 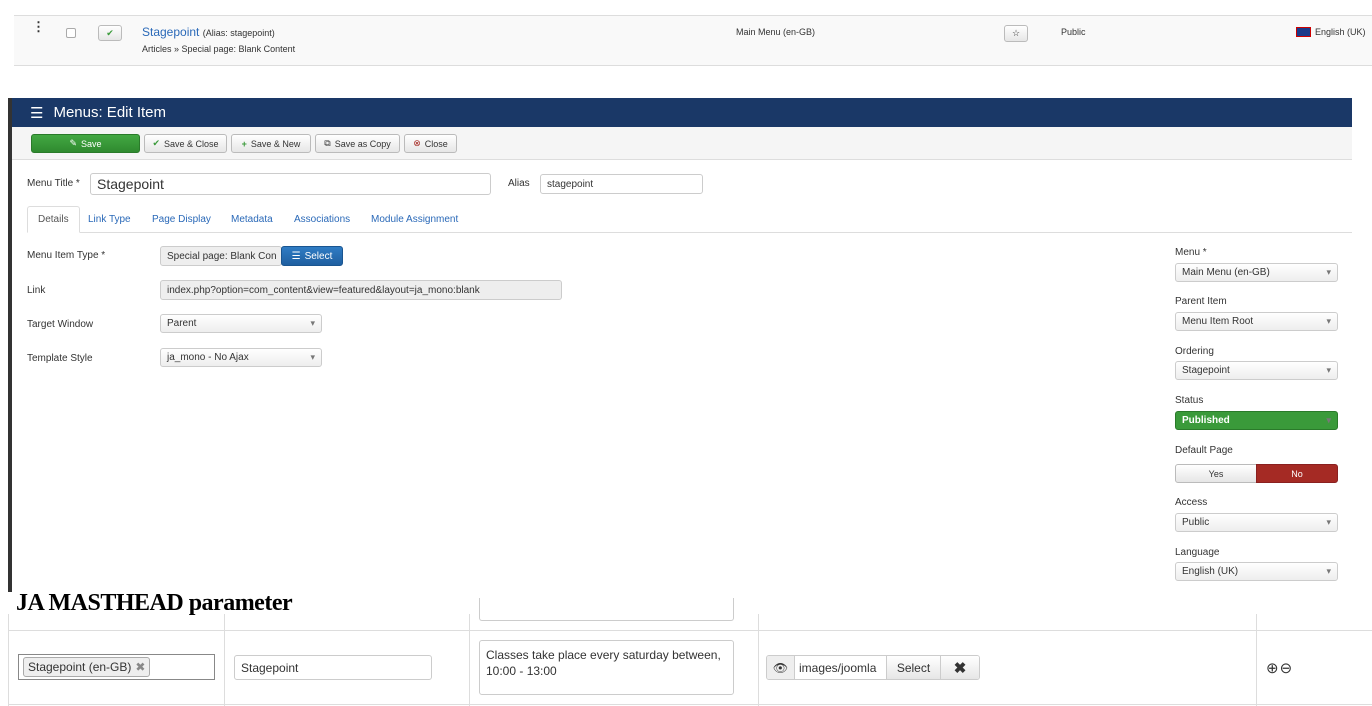 What do you see at coordinates (312, 256) in the screenshot?
I see `select-type-button: ☰ Select` at bounding box center [312, 256].